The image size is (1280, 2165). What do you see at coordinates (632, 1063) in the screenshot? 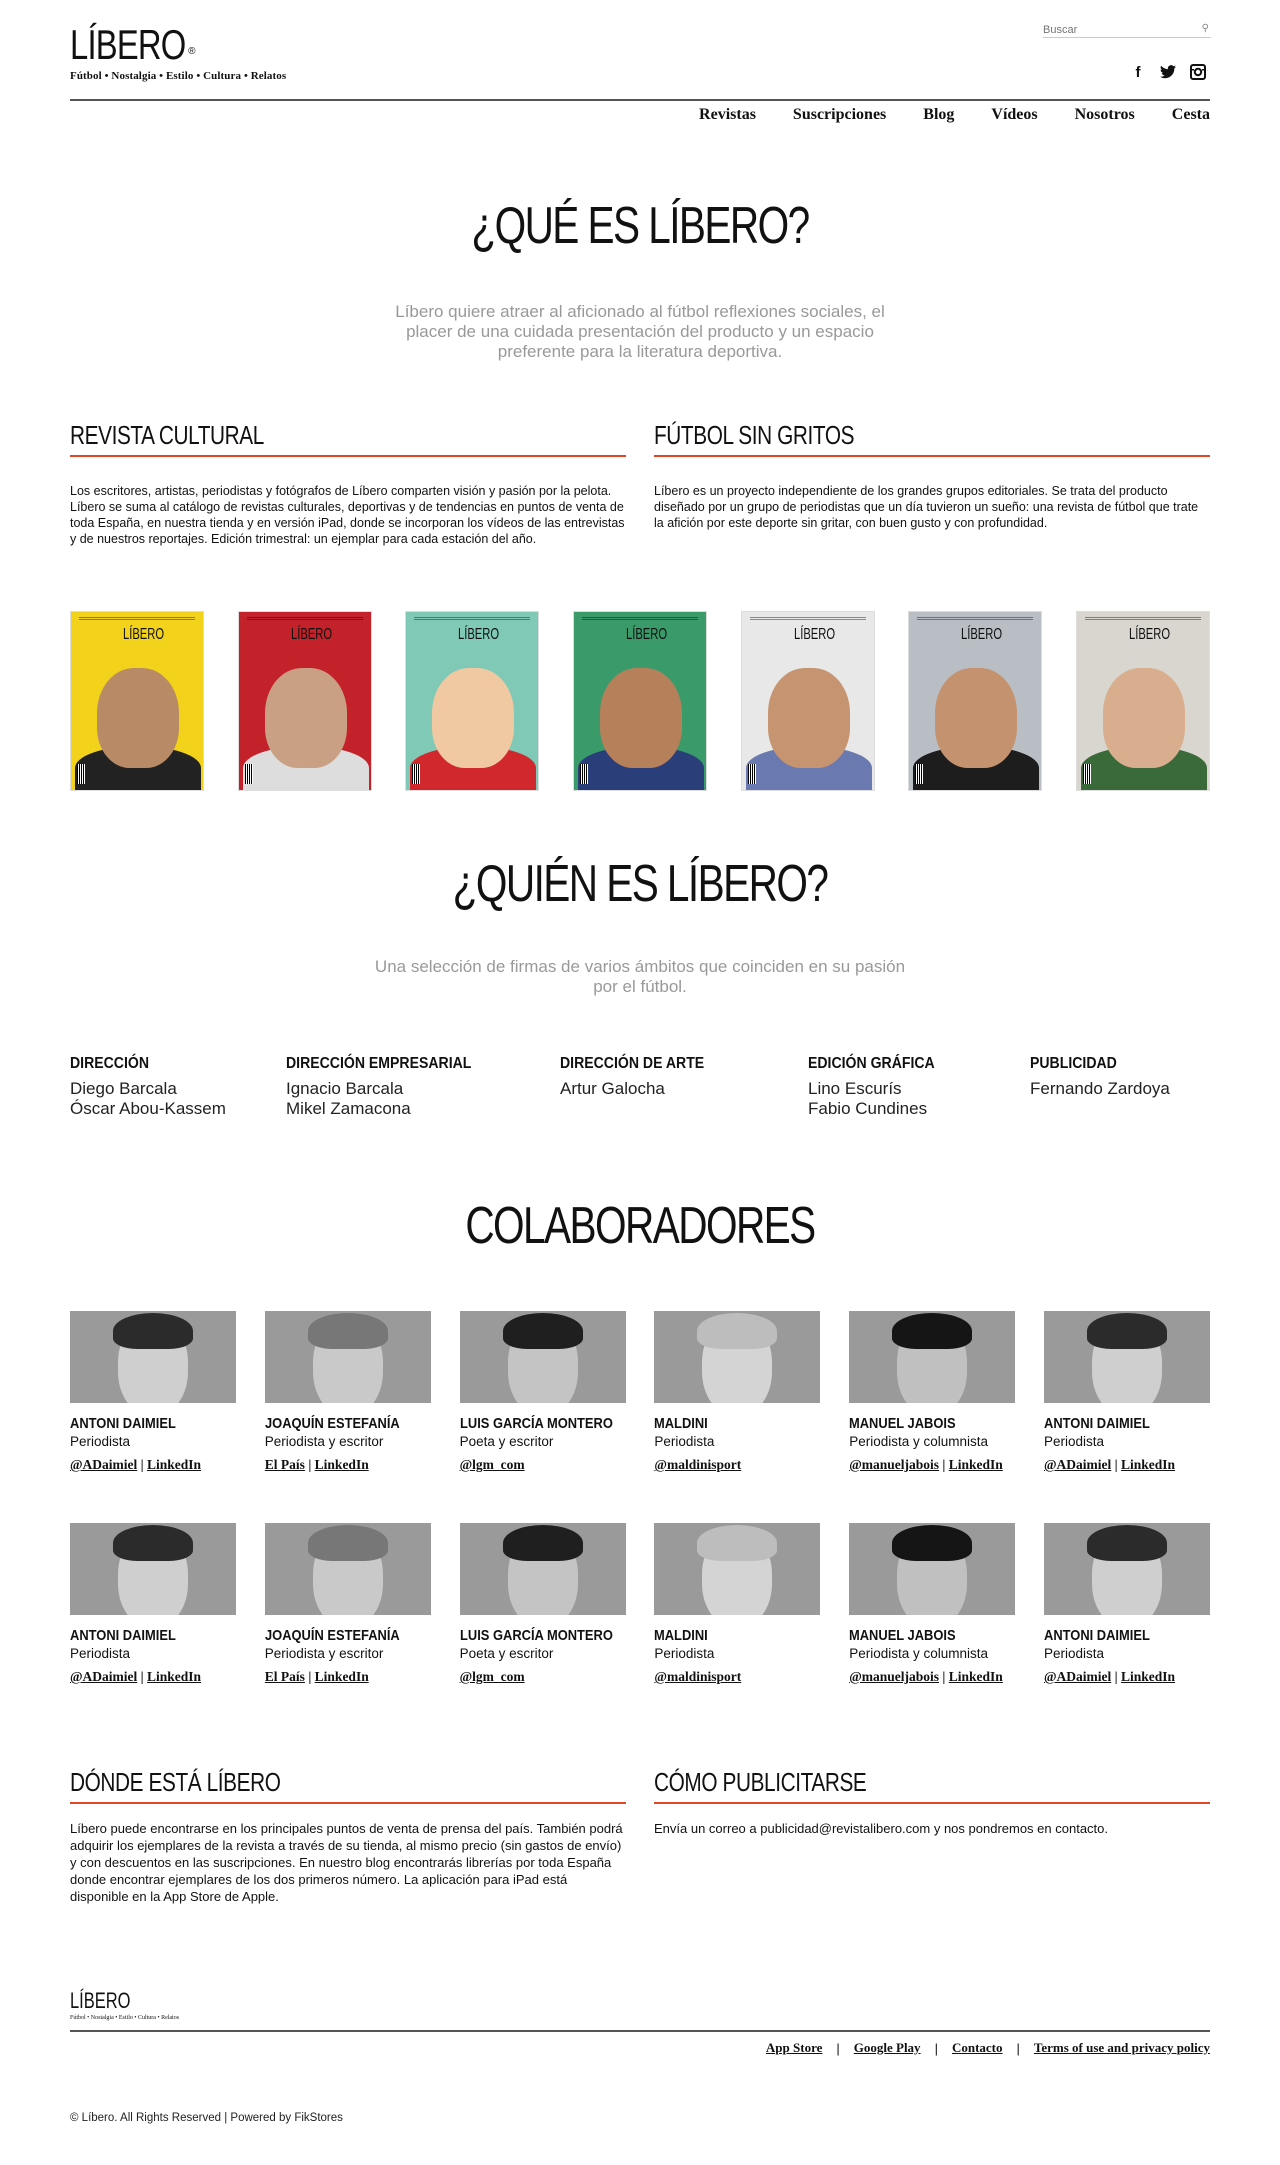
I see `team-role: DIRECCIÓN DE ARTE` at bounding box center [632, 1063].